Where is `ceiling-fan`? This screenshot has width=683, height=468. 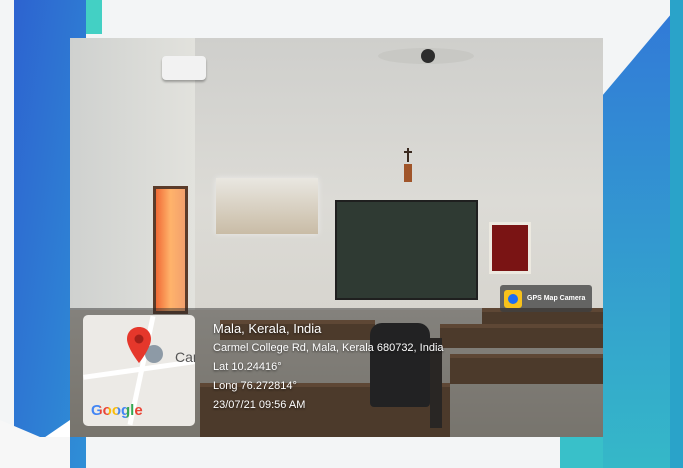 ceiling-fan is located at coordinates (426, 56).